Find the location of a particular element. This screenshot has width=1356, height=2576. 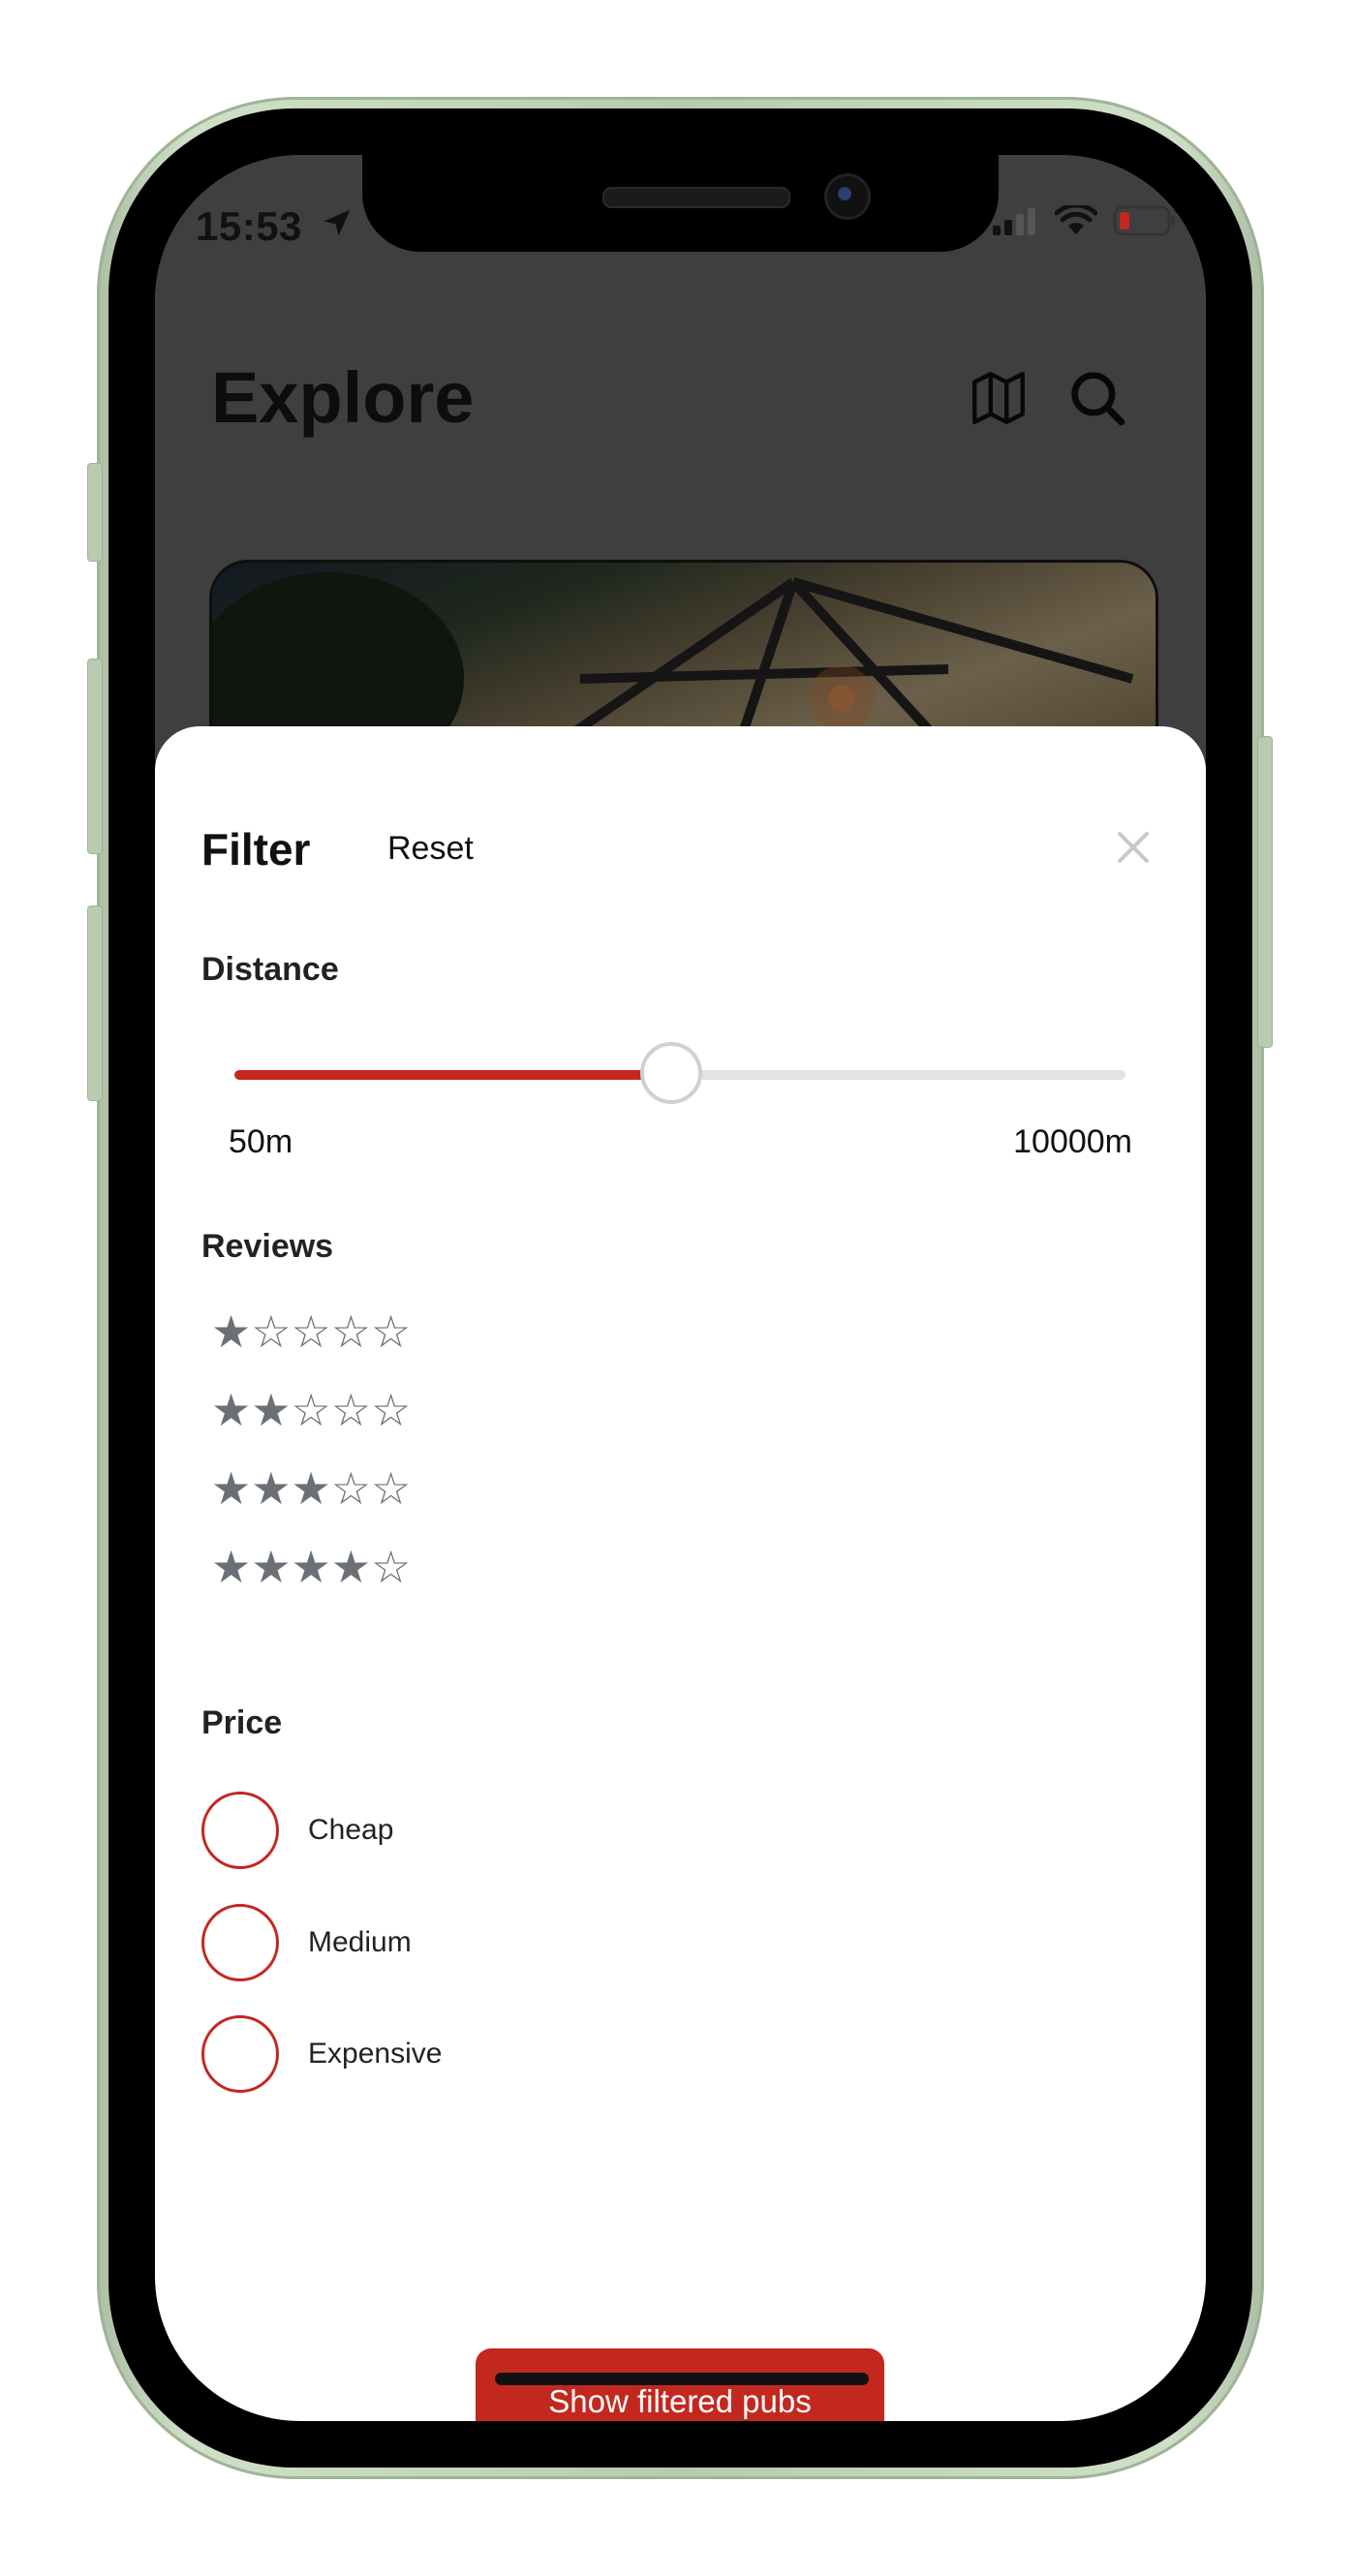

speaker-grille is located at coordinates (696, 197).